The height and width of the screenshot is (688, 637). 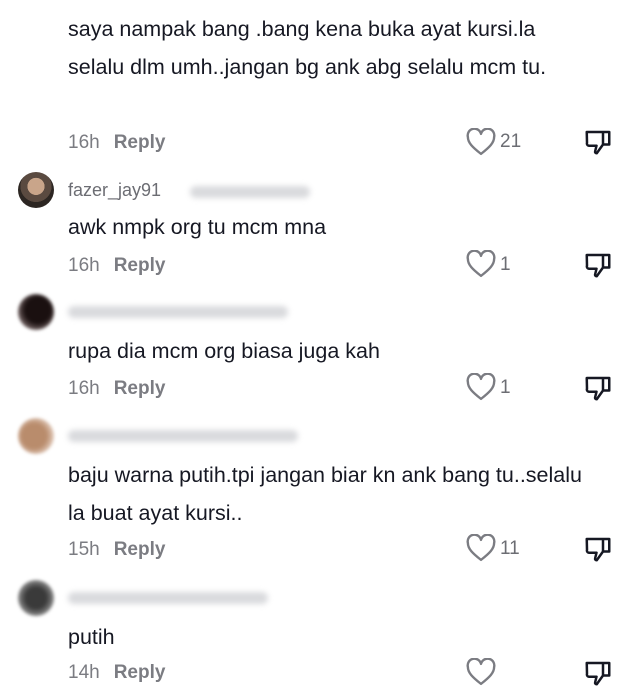 I want to click on comment-text: awk nmpk org tu mcm mna, so click(x=197, y=227).